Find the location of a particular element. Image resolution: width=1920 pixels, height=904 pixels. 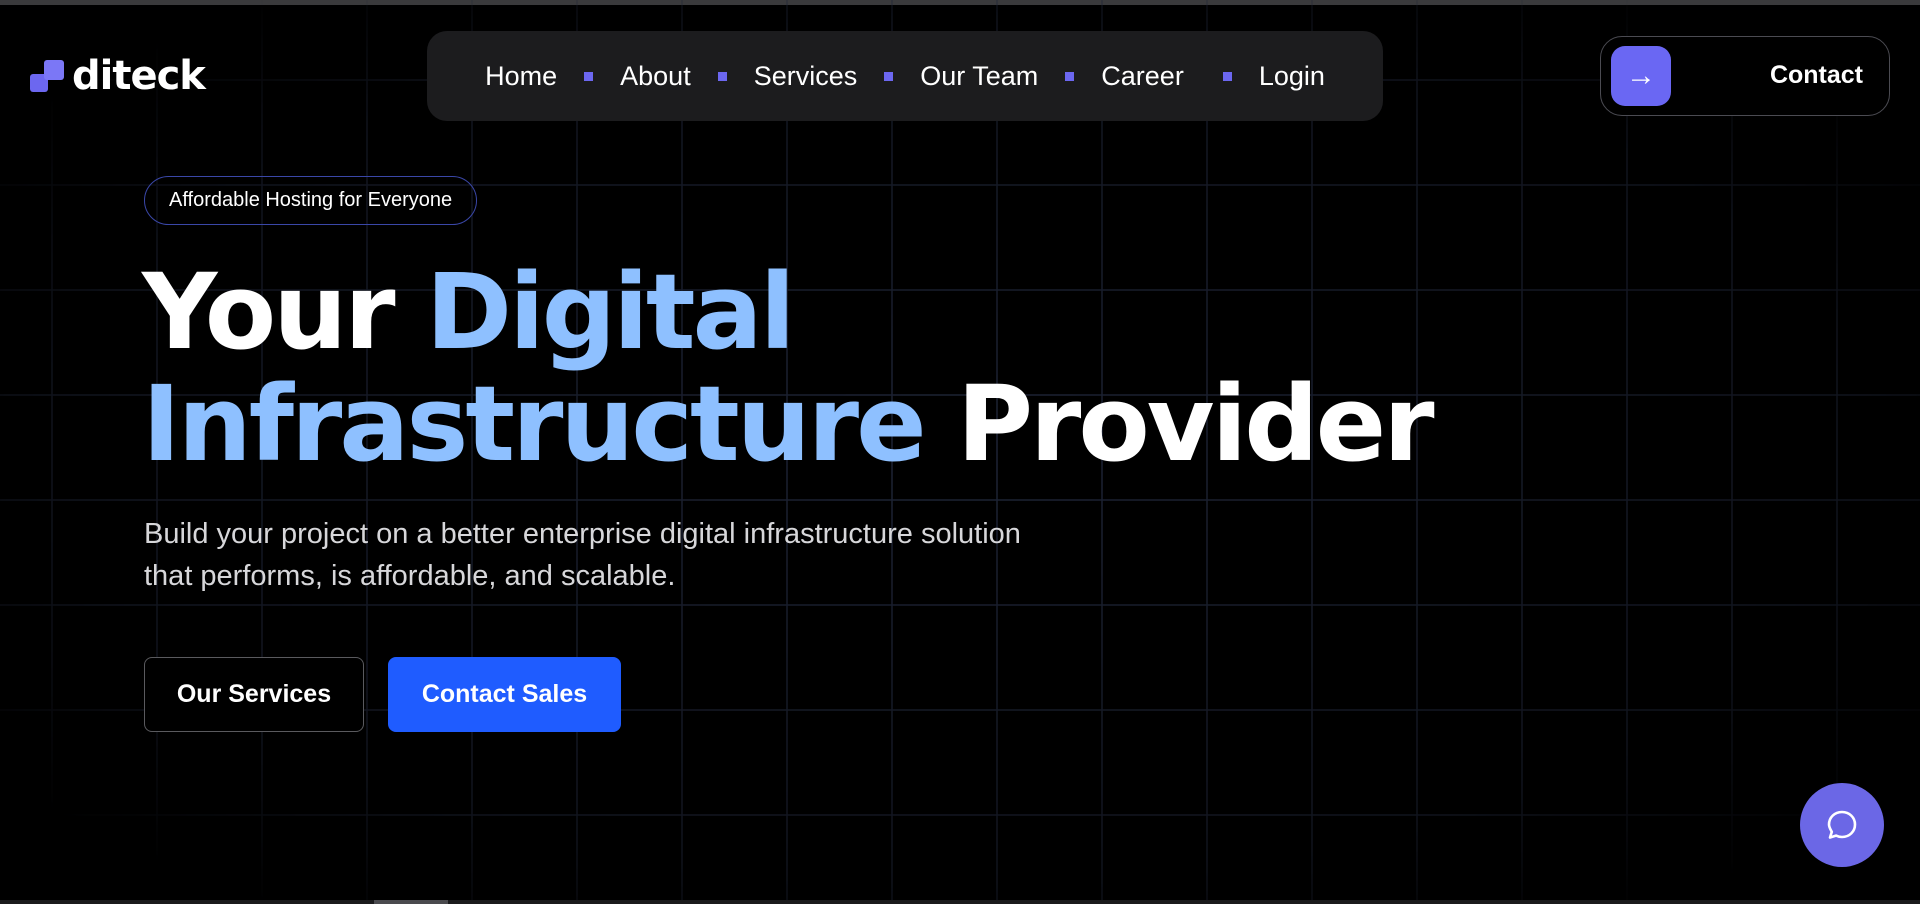

nav-item-login: Login is located at coordinates (1292, 76).